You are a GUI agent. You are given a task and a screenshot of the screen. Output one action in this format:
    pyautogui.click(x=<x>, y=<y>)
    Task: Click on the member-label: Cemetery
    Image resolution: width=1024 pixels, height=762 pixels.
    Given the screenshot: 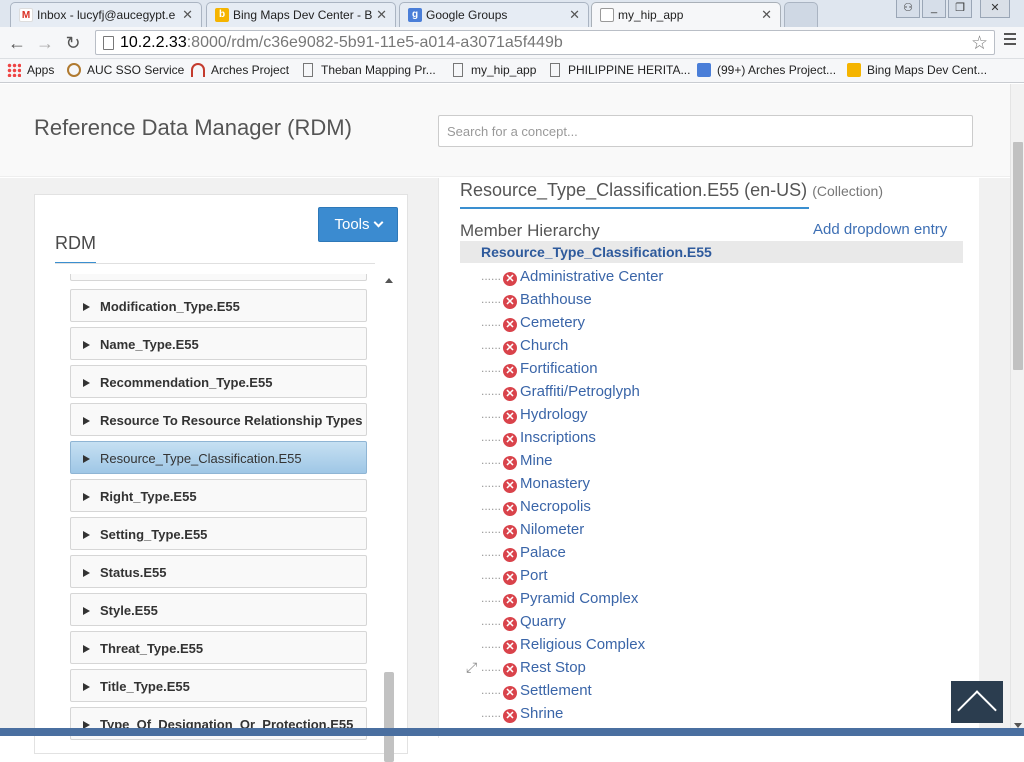 What is the action you would take?
    pyautogui.click(x=552, y=322)
    